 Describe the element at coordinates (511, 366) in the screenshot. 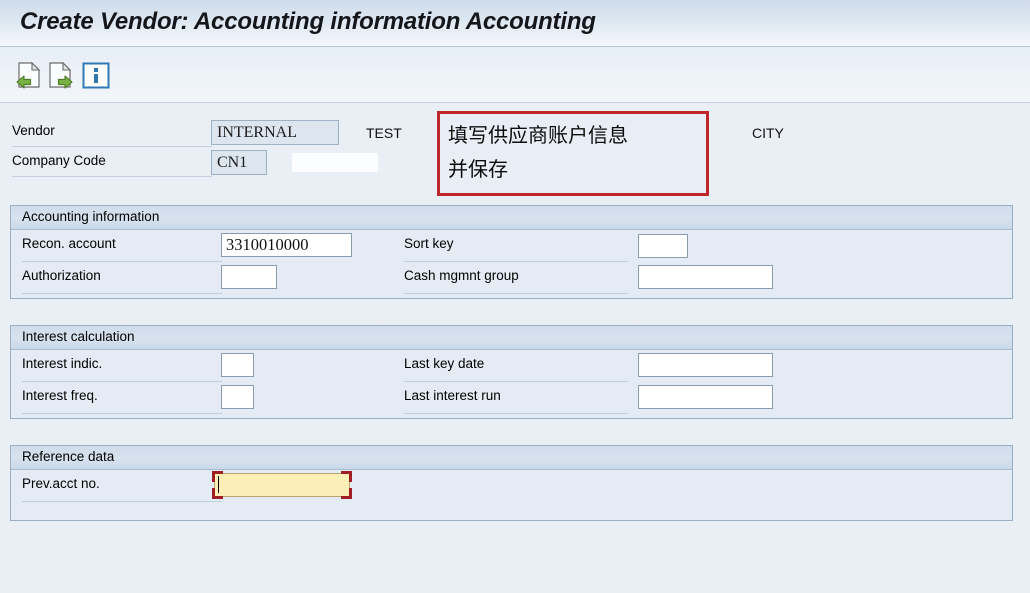

I see `interest-indic-row: Interest indic. Last key date` at that location.